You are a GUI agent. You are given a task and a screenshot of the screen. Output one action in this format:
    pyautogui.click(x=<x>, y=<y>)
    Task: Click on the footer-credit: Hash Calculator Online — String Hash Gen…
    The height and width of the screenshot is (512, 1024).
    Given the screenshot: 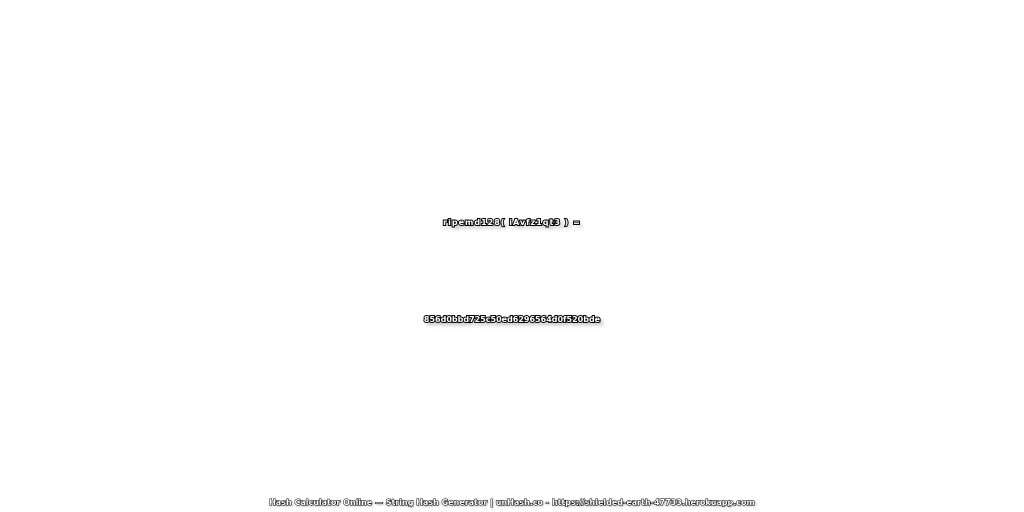 What is the action you would take?
    pyautogui.click(x=512, y=503)
    